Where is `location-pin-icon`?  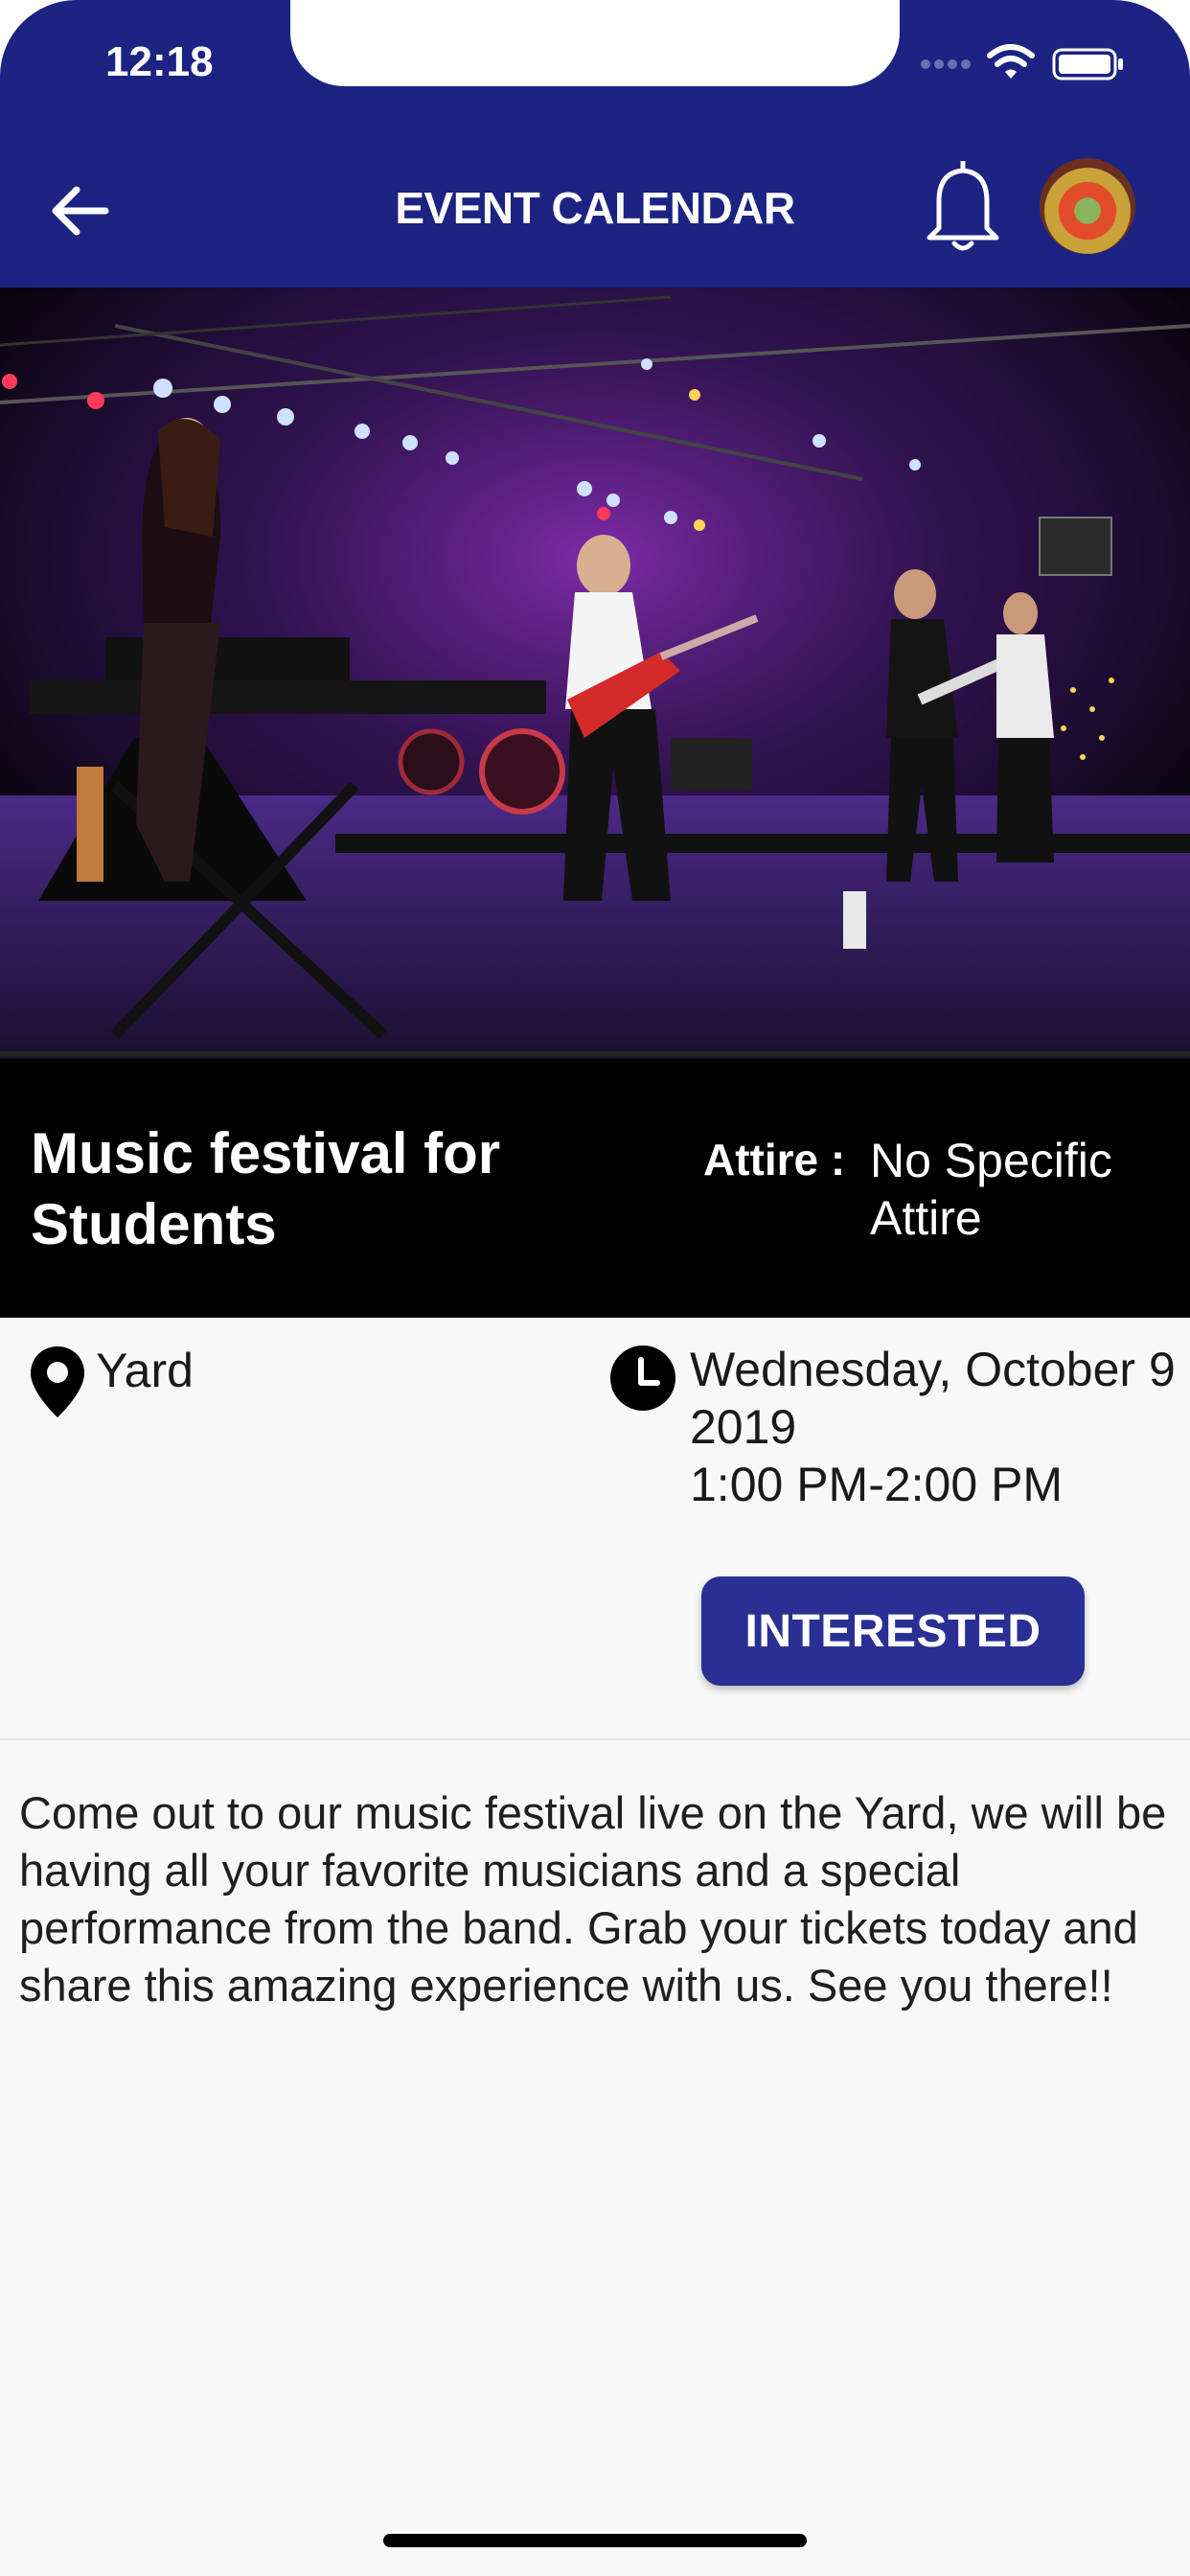 location-pin-icon is located at coordinates (58, 1381).